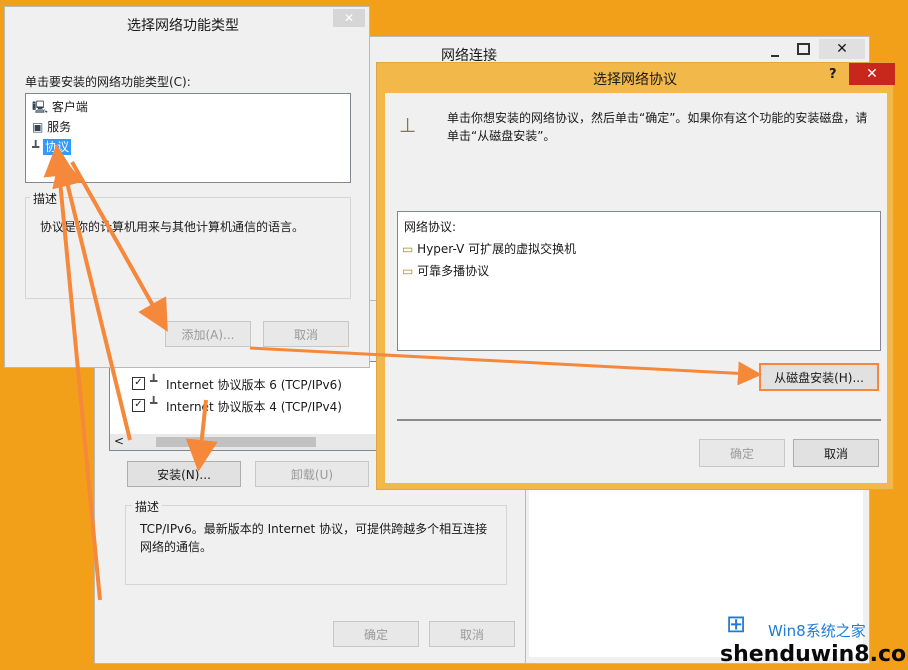  I want to click on watermark: ⊞ Win8系统之家 shenduwin8.com, so click(814, 638).